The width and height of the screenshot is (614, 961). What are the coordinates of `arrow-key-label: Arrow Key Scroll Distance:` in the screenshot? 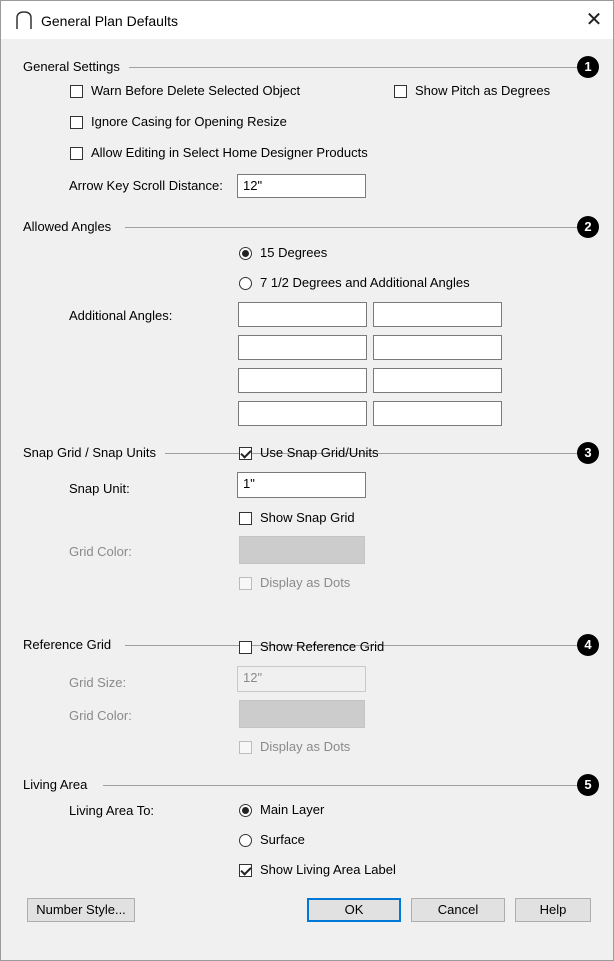 It's located at (146, 185).